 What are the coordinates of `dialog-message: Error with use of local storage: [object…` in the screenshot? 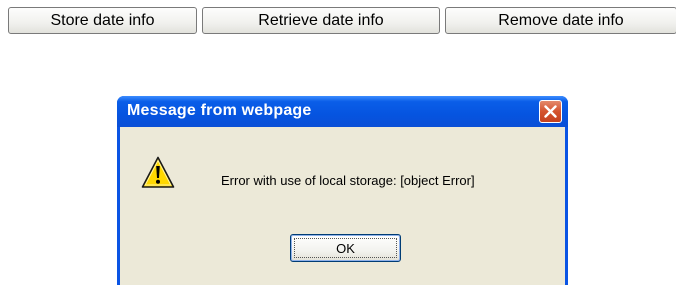 It's located at (348, 180).